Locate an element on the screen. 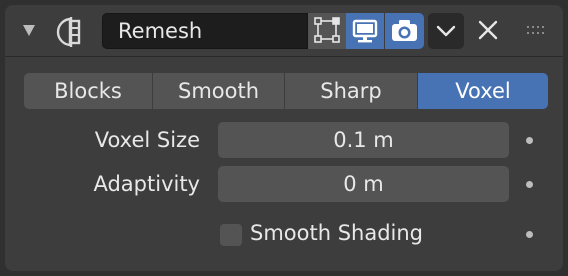  render-display-toggle is located at coordinates (404, 31).